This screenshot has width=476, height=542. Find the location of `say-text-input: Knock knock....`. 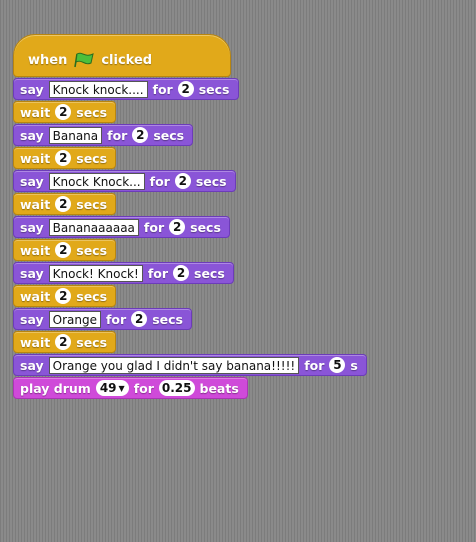

say-text-input: Knock knock.... is located at coordinates (98, 89).